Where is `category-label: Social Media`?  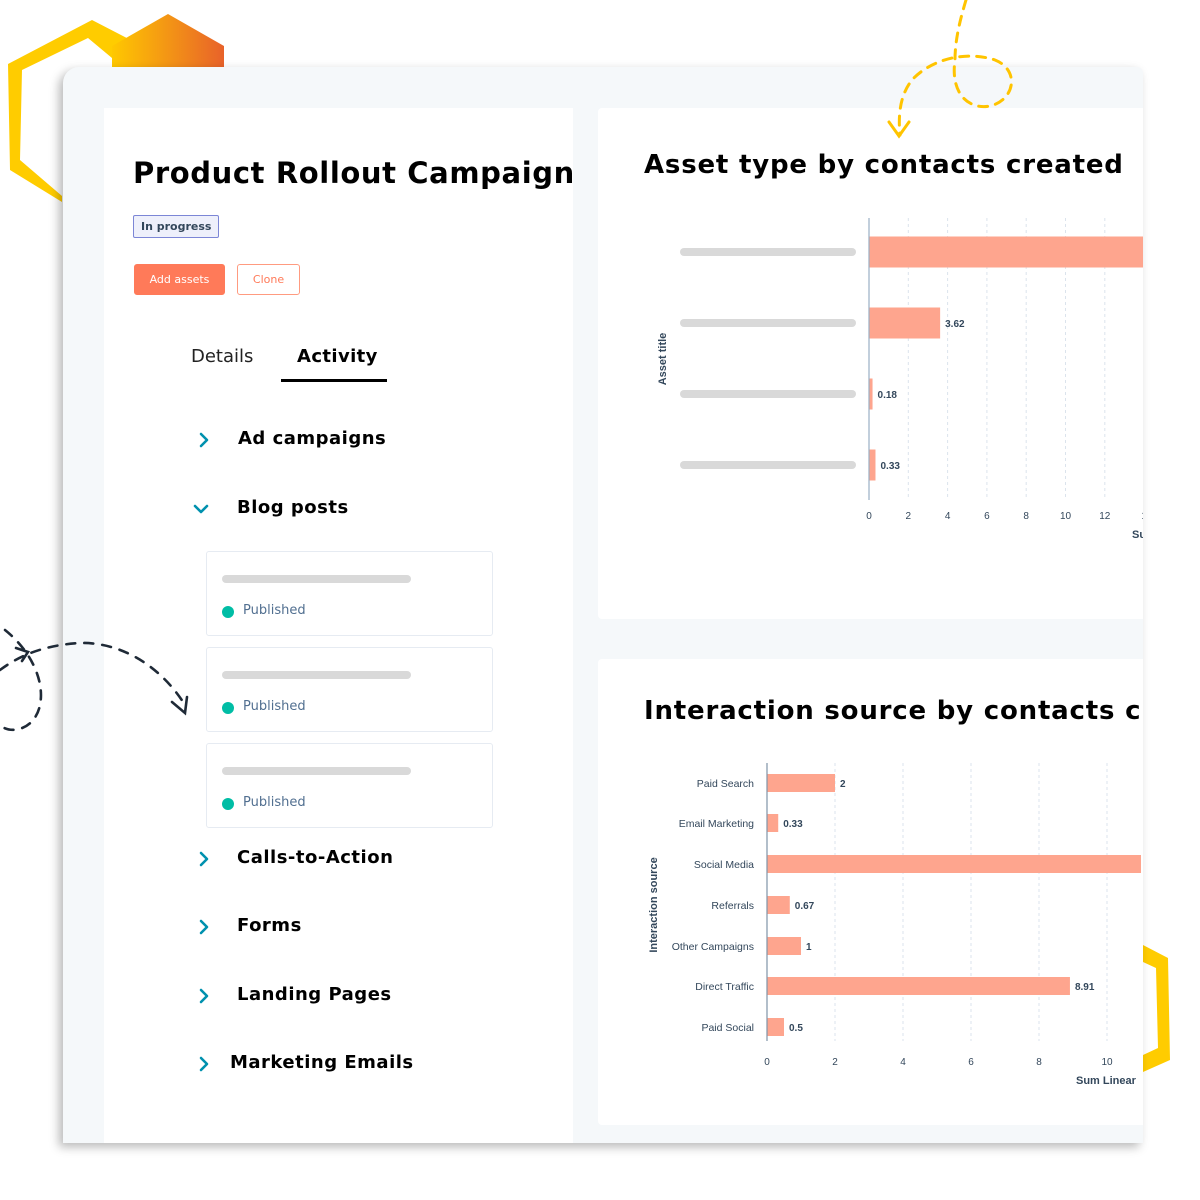 category-label: Social Media is located at coordinates (724, 865).